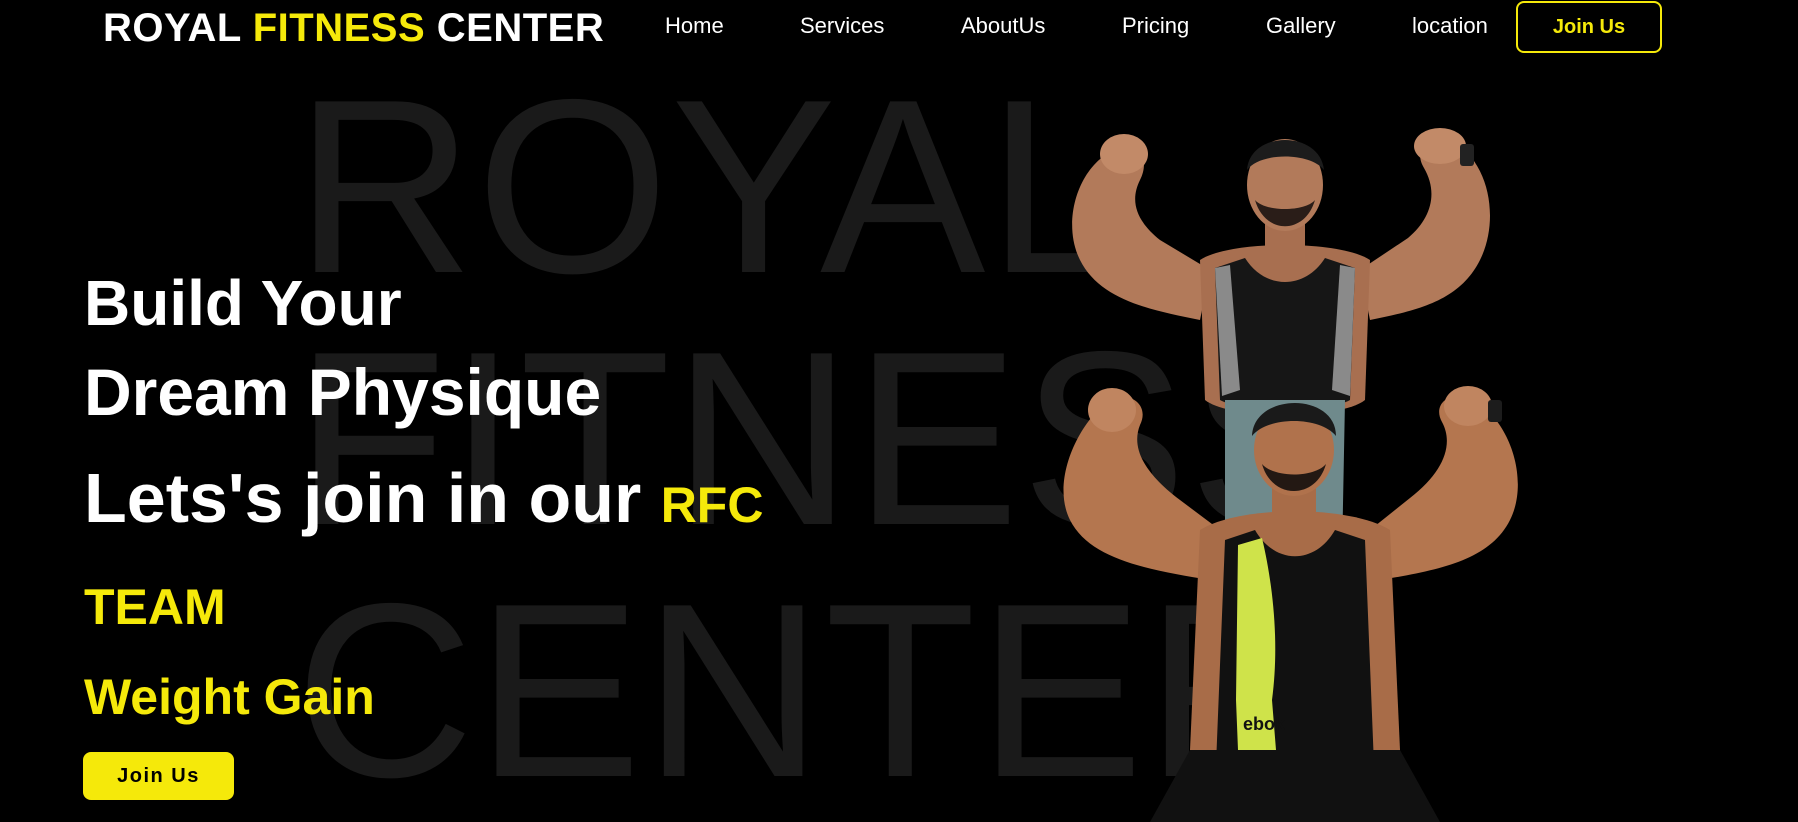 The image size is (1798, 822). Describe the element at coordinates (1264, 724) in the screenshot. I see `shirt-logo-text: ebok` at that location.